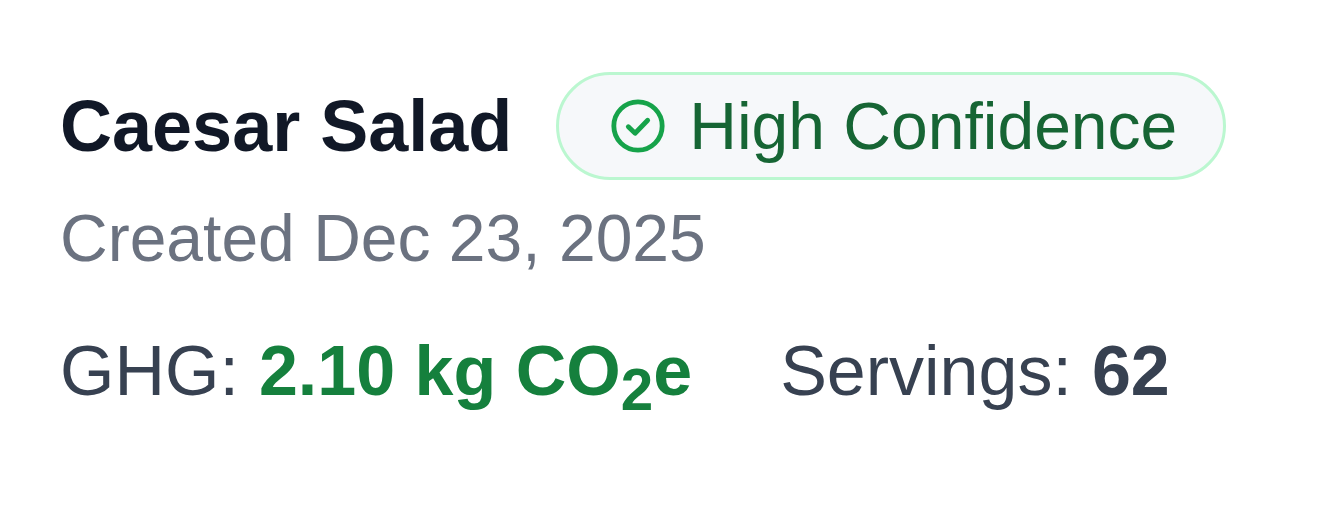 The width and height of the screenshot is (1338, 512). What do you see at coordinates (926, 372) in the screenshot?
I see `stat-label: Servings:` at bounding box center [926, 372].